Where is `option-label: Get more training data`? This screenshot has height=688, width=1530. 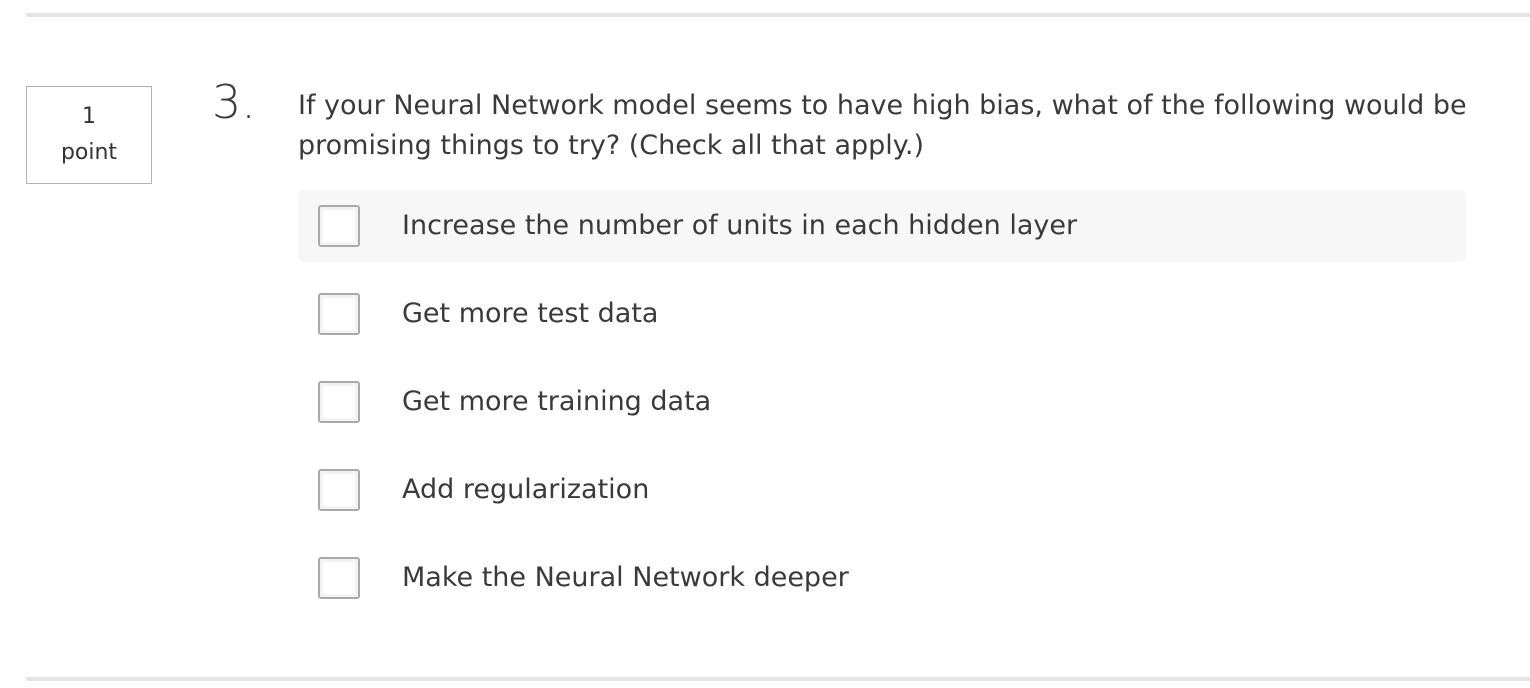
option-label: Get more training data is located at coordinates (556, 402).